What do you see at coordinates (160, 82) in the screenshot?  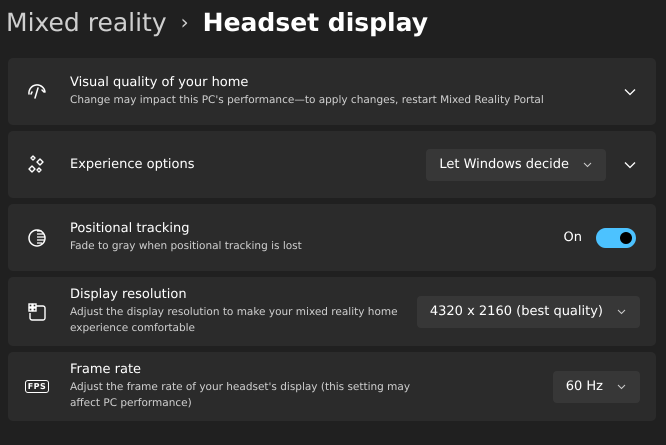 I see `setting-title: Visual quality of your home` at bounding box center [160, 82].